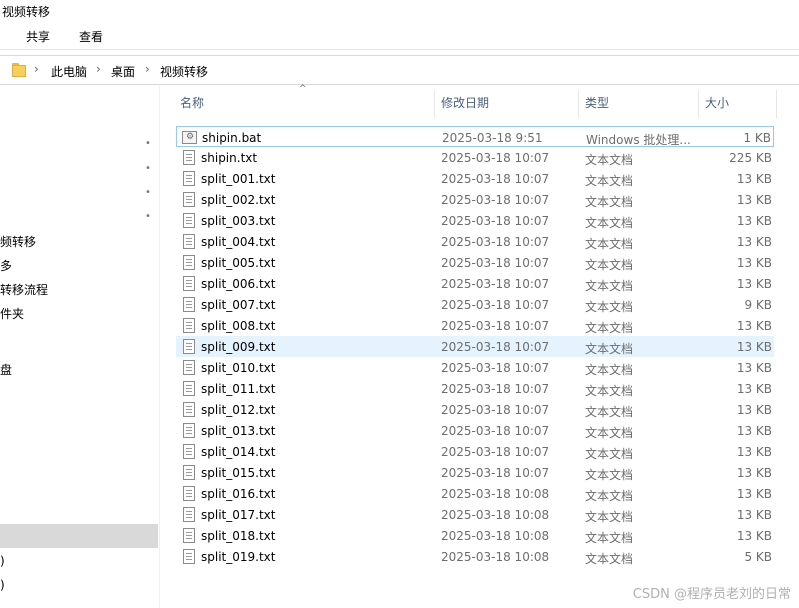 The image size is (799, 608). I want to click on file-row: split_004.txt 2025-03-18 10:07 文本文档 13 KB, so click(475, 241).